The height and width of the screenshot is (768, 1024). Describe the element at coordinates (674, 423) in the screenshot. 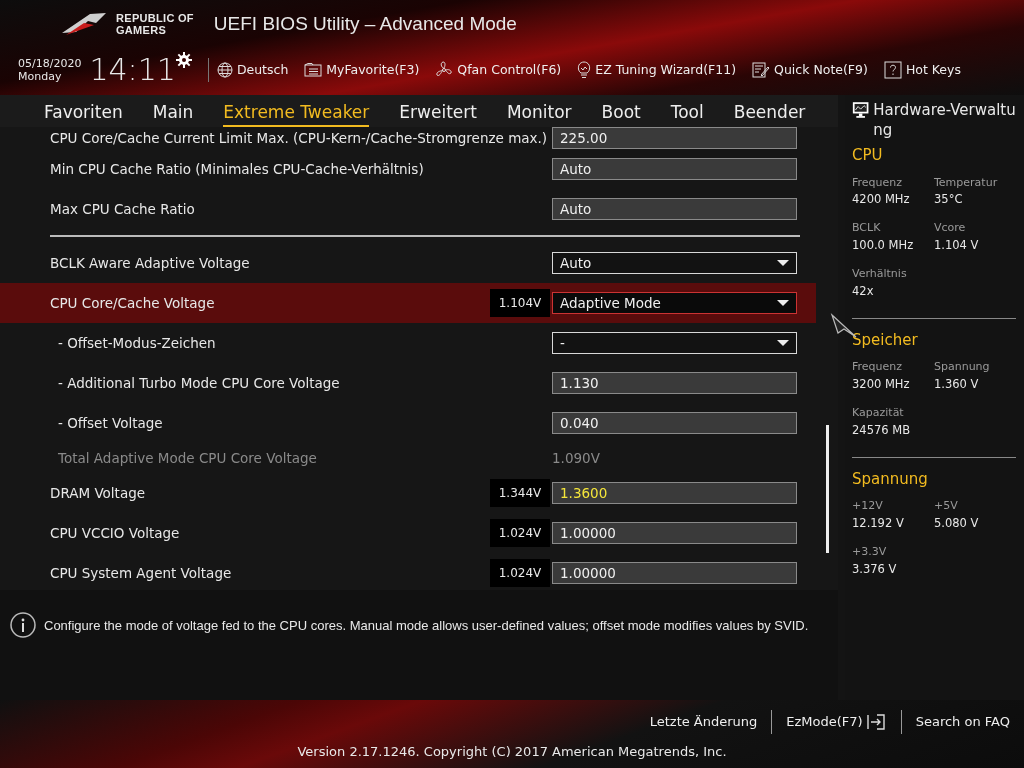

I see `input-field: 0.040` at that location.